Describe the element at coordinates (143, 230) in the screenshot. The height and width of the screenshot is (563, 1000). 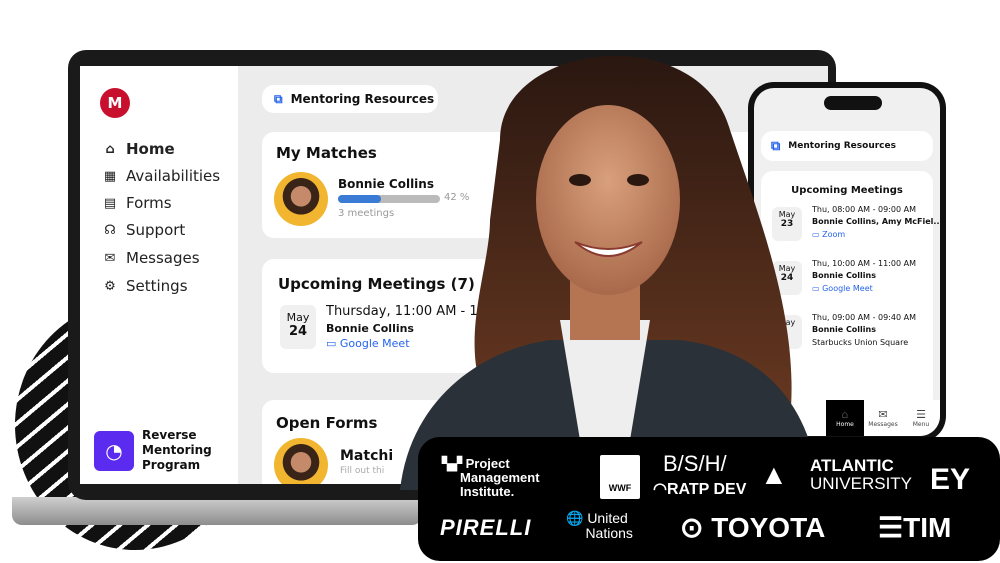
I see `sidebar-item-support: ☊ Support` at that location.